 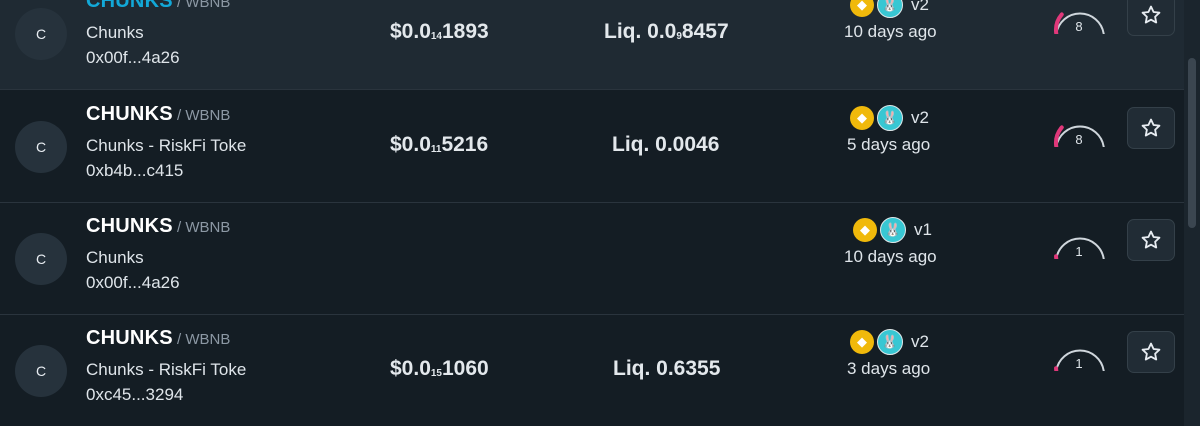 What do you see at coordinates (666, 31) in the screenshot?
I see `liquidity-value: Liq. 0.098457` at bounding box center [666, 31].